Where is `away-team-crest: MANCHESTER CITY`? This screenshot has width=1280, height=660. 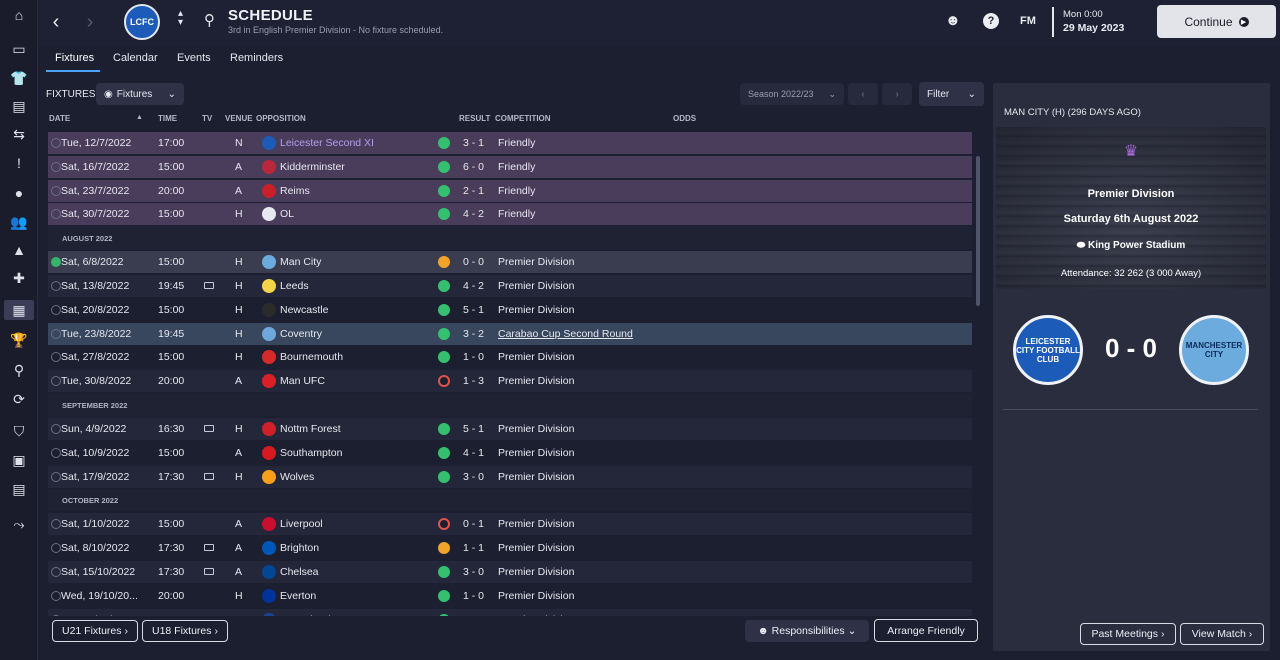
away-team-crest: MANCHESTER CITY is located at coordinates (1214, 350).